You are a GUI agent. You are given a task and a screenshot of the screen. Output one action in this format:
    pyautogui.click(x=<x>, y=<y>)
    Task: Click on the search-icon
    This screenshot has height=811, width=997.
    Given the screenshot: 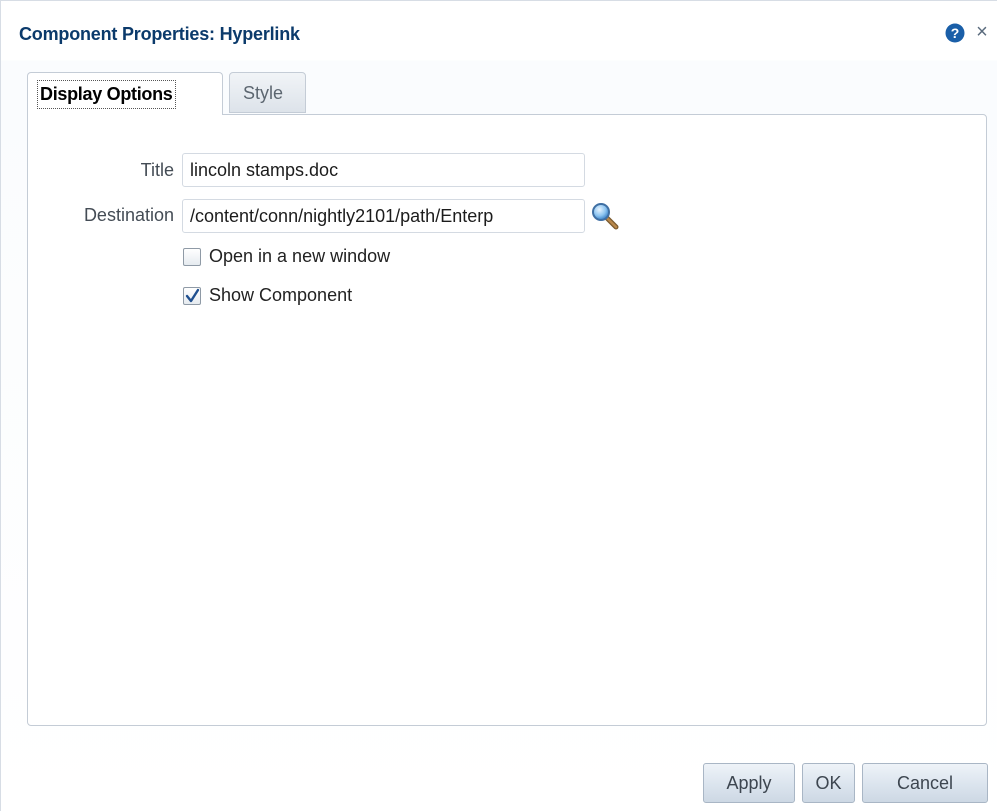 What is the action you would take?
    pyautogui.click(x=606, y=216)
    